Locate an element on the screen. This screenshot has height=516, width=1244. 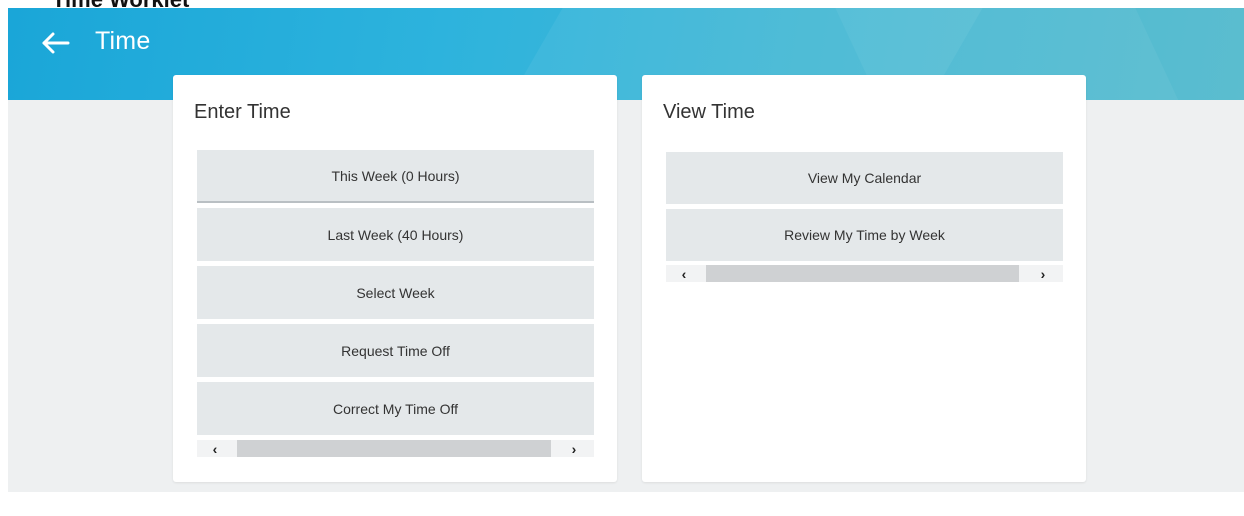
page-title: Time is located at coordinates (123, 41).